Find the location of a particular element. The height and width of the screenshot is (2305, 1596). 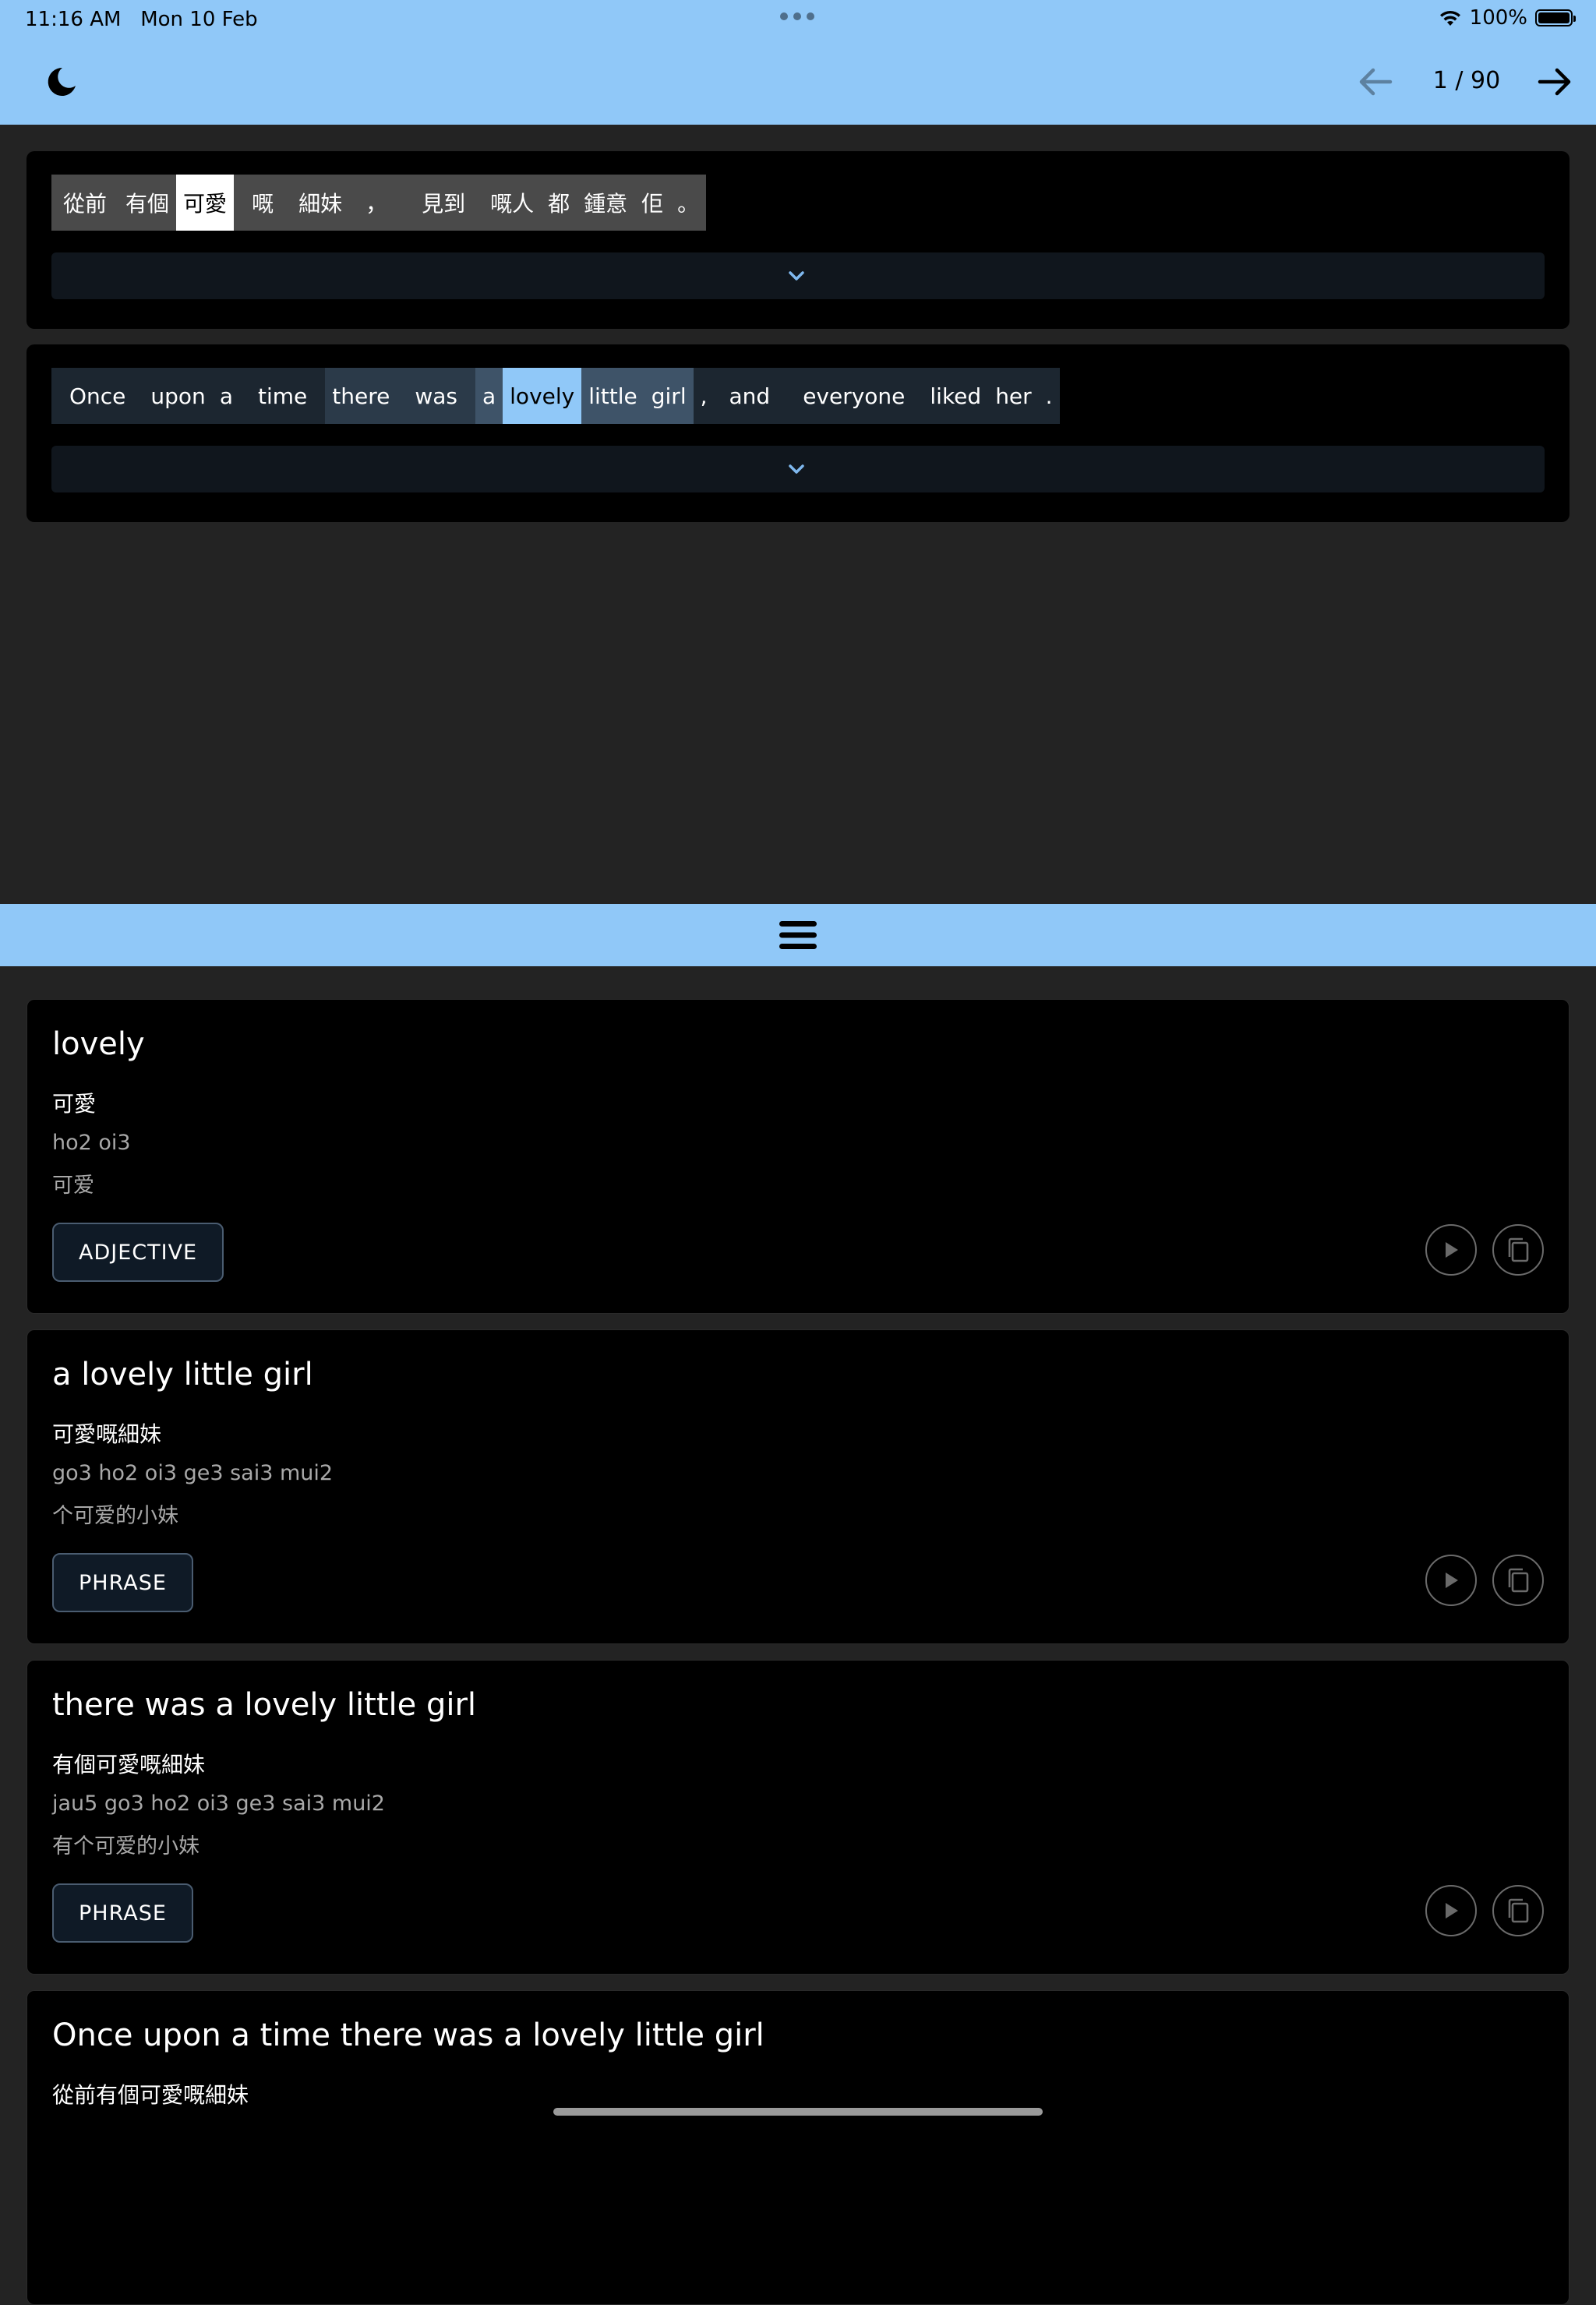

definition-jyutping: ho2 oi3 is located at coordinates (91, 1143).